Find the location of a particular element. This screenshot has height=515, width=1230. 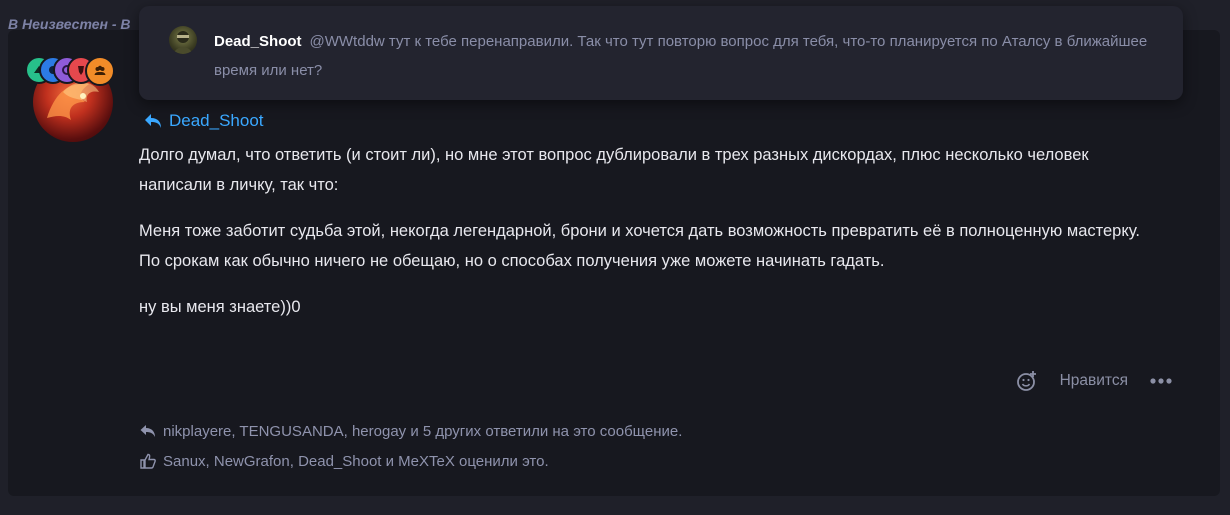

quote-link: Dead_Shoot is located at coordinates (203, 121).